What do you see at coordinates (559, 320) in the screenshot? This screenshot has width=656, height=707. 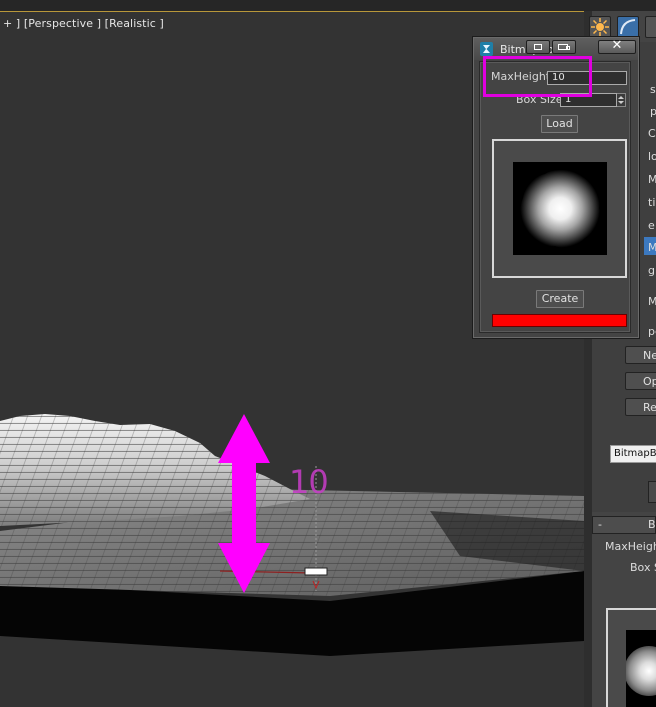 I see `color-swatch-bar` at bounding box center [559, 320].